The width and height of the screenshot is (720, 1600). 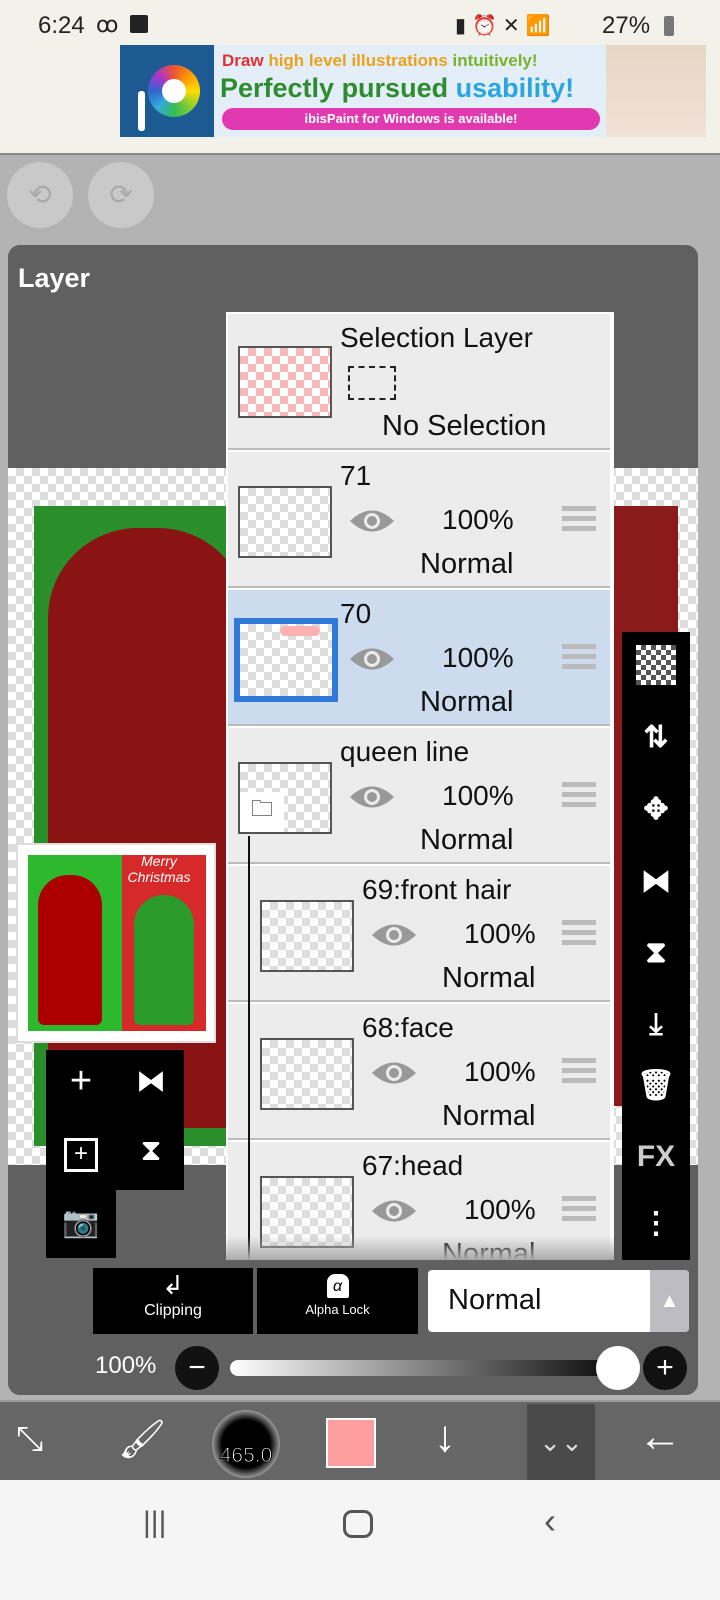 What do you see at coordinates (558, 1301) in the screenshot?
I see `blend-mode-select: Normal ▲` at bounding box center [558, 1301].